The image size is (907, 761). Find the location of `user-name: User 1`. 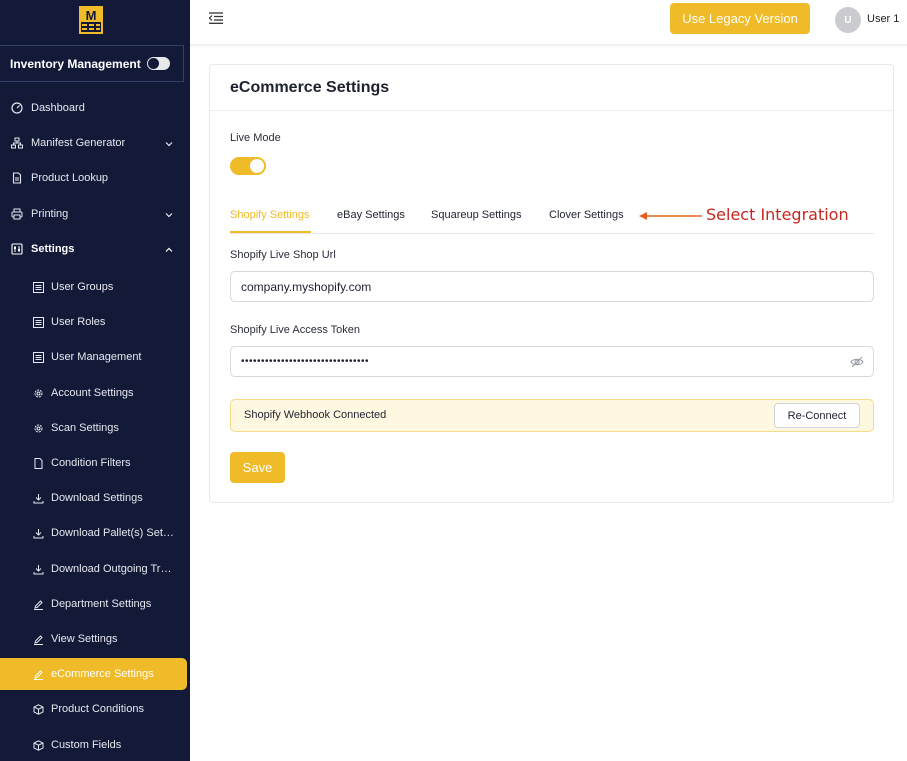

user-name: User 1 is located at coordinates (883, 19).